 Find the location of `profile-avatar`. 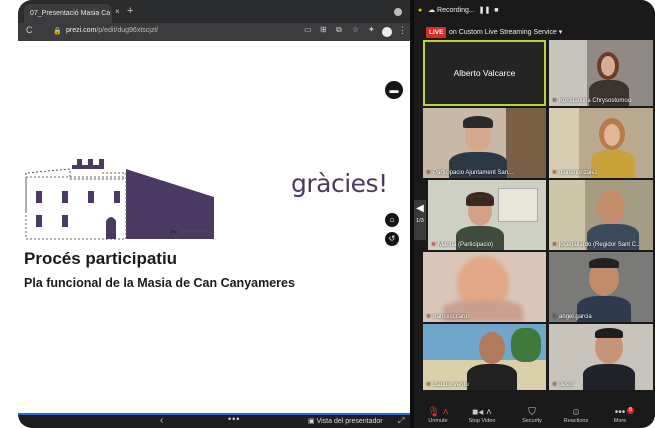

profile-avatar is located at coordinates (387, 32).